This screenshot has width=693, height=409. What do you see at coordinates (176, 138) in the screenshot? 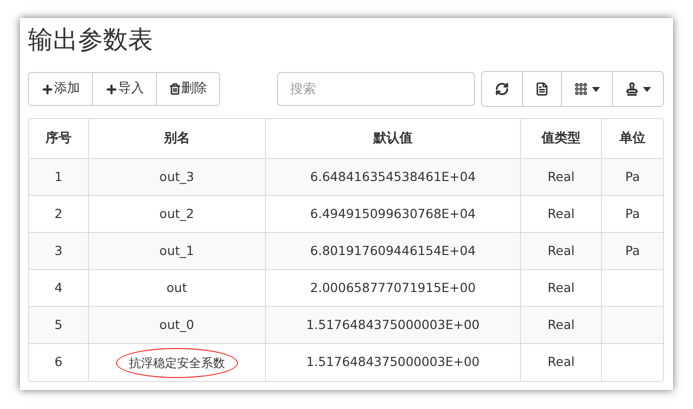
I see `column-header: 别名` at bounding box center [176, 138].